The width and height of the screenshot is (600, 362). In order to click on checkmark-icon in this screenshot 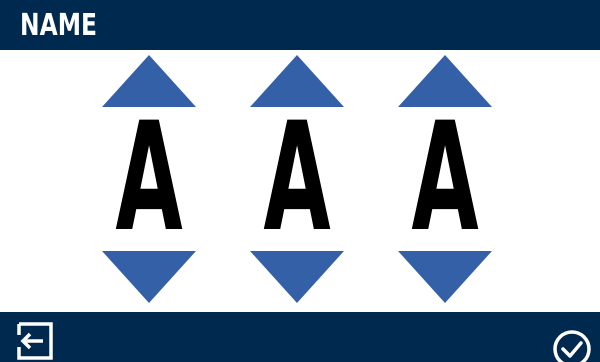, I will do `click(572, 346)`.